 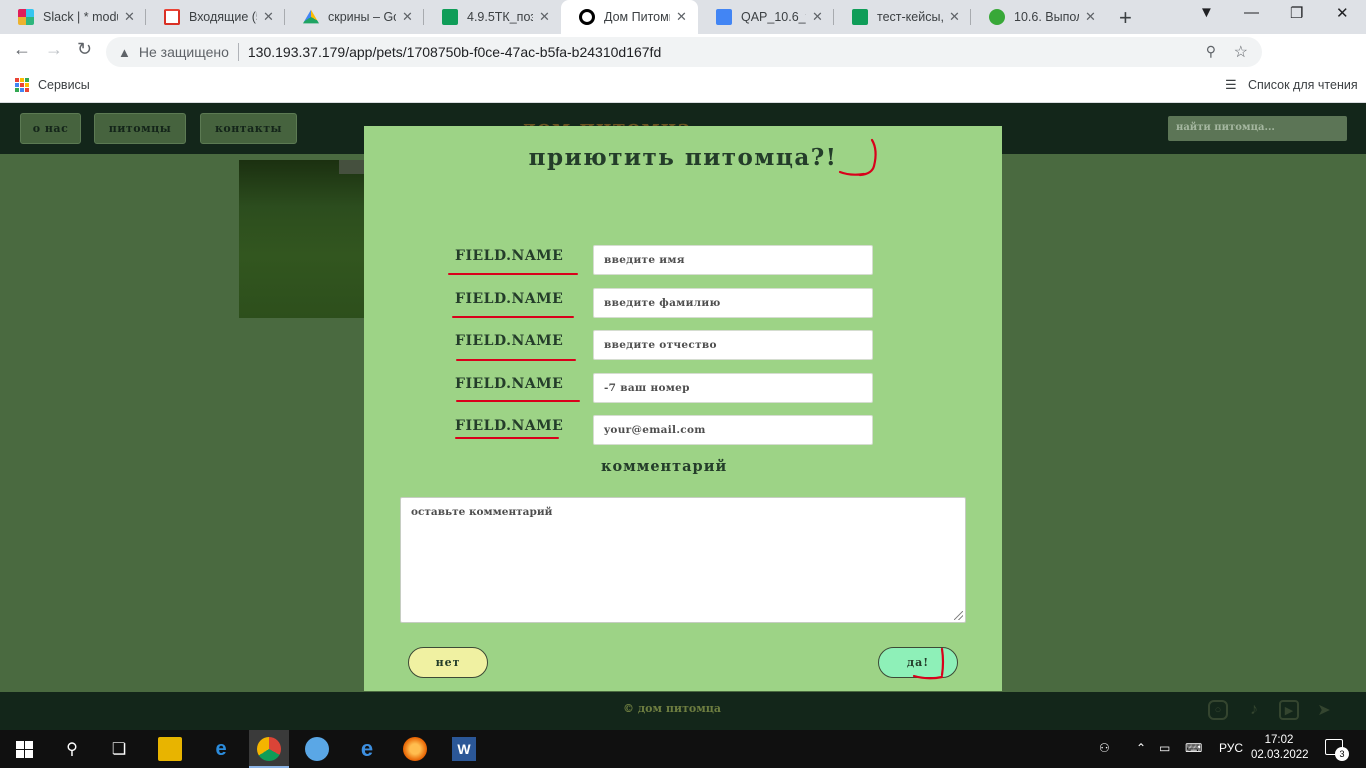 I want to click on tiktok-icon: ♪, so click(x=1254, y=710).